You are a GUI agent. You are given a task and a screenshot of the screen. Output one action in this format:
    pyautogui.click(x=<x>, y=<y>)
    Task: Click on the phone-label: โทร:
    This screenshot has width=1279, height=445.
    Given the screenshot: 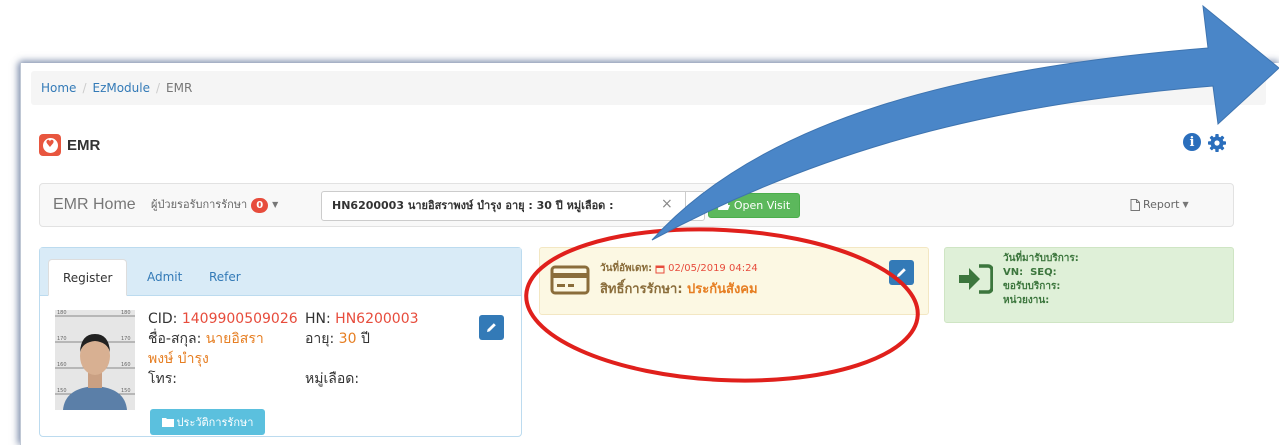 What is the action you would take?
    pyautogui.click(x=162, y=379)
    